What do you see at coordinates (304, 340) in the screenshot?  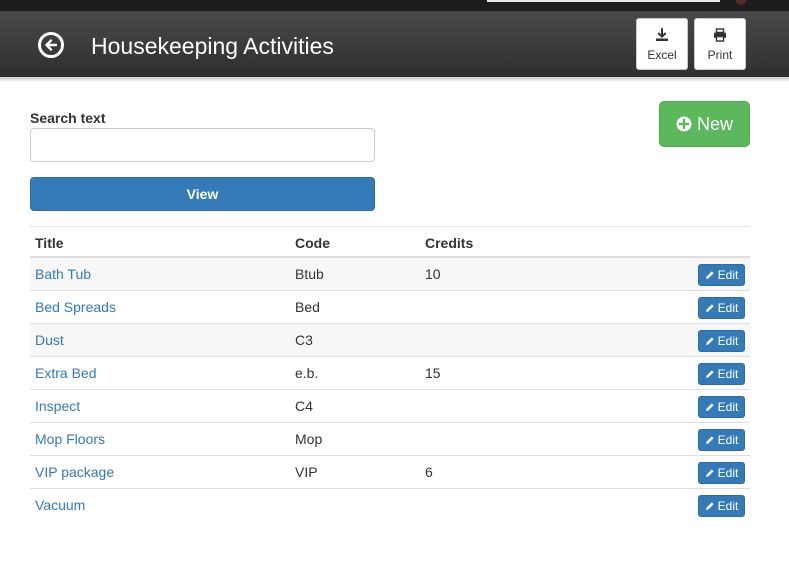 I see `row-code: C3` at bounding box center [304, 340].